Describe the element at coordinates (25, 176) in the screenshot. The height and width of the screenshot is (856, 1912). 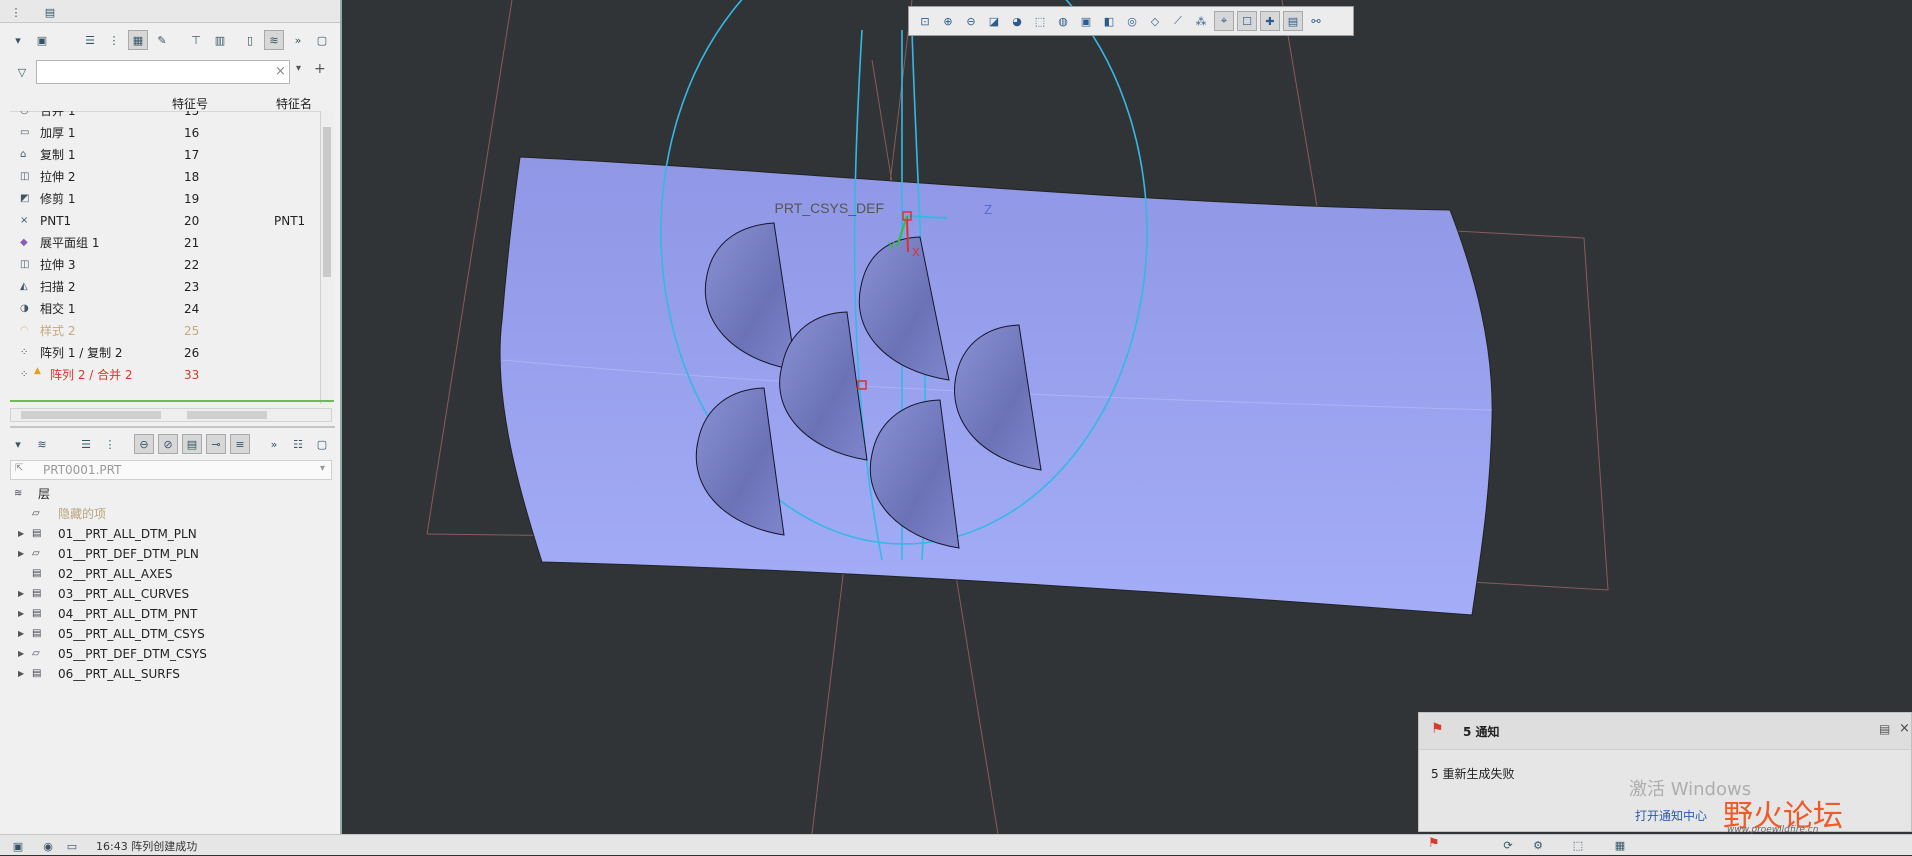
I see `extrude-icon: ◫` at that location.